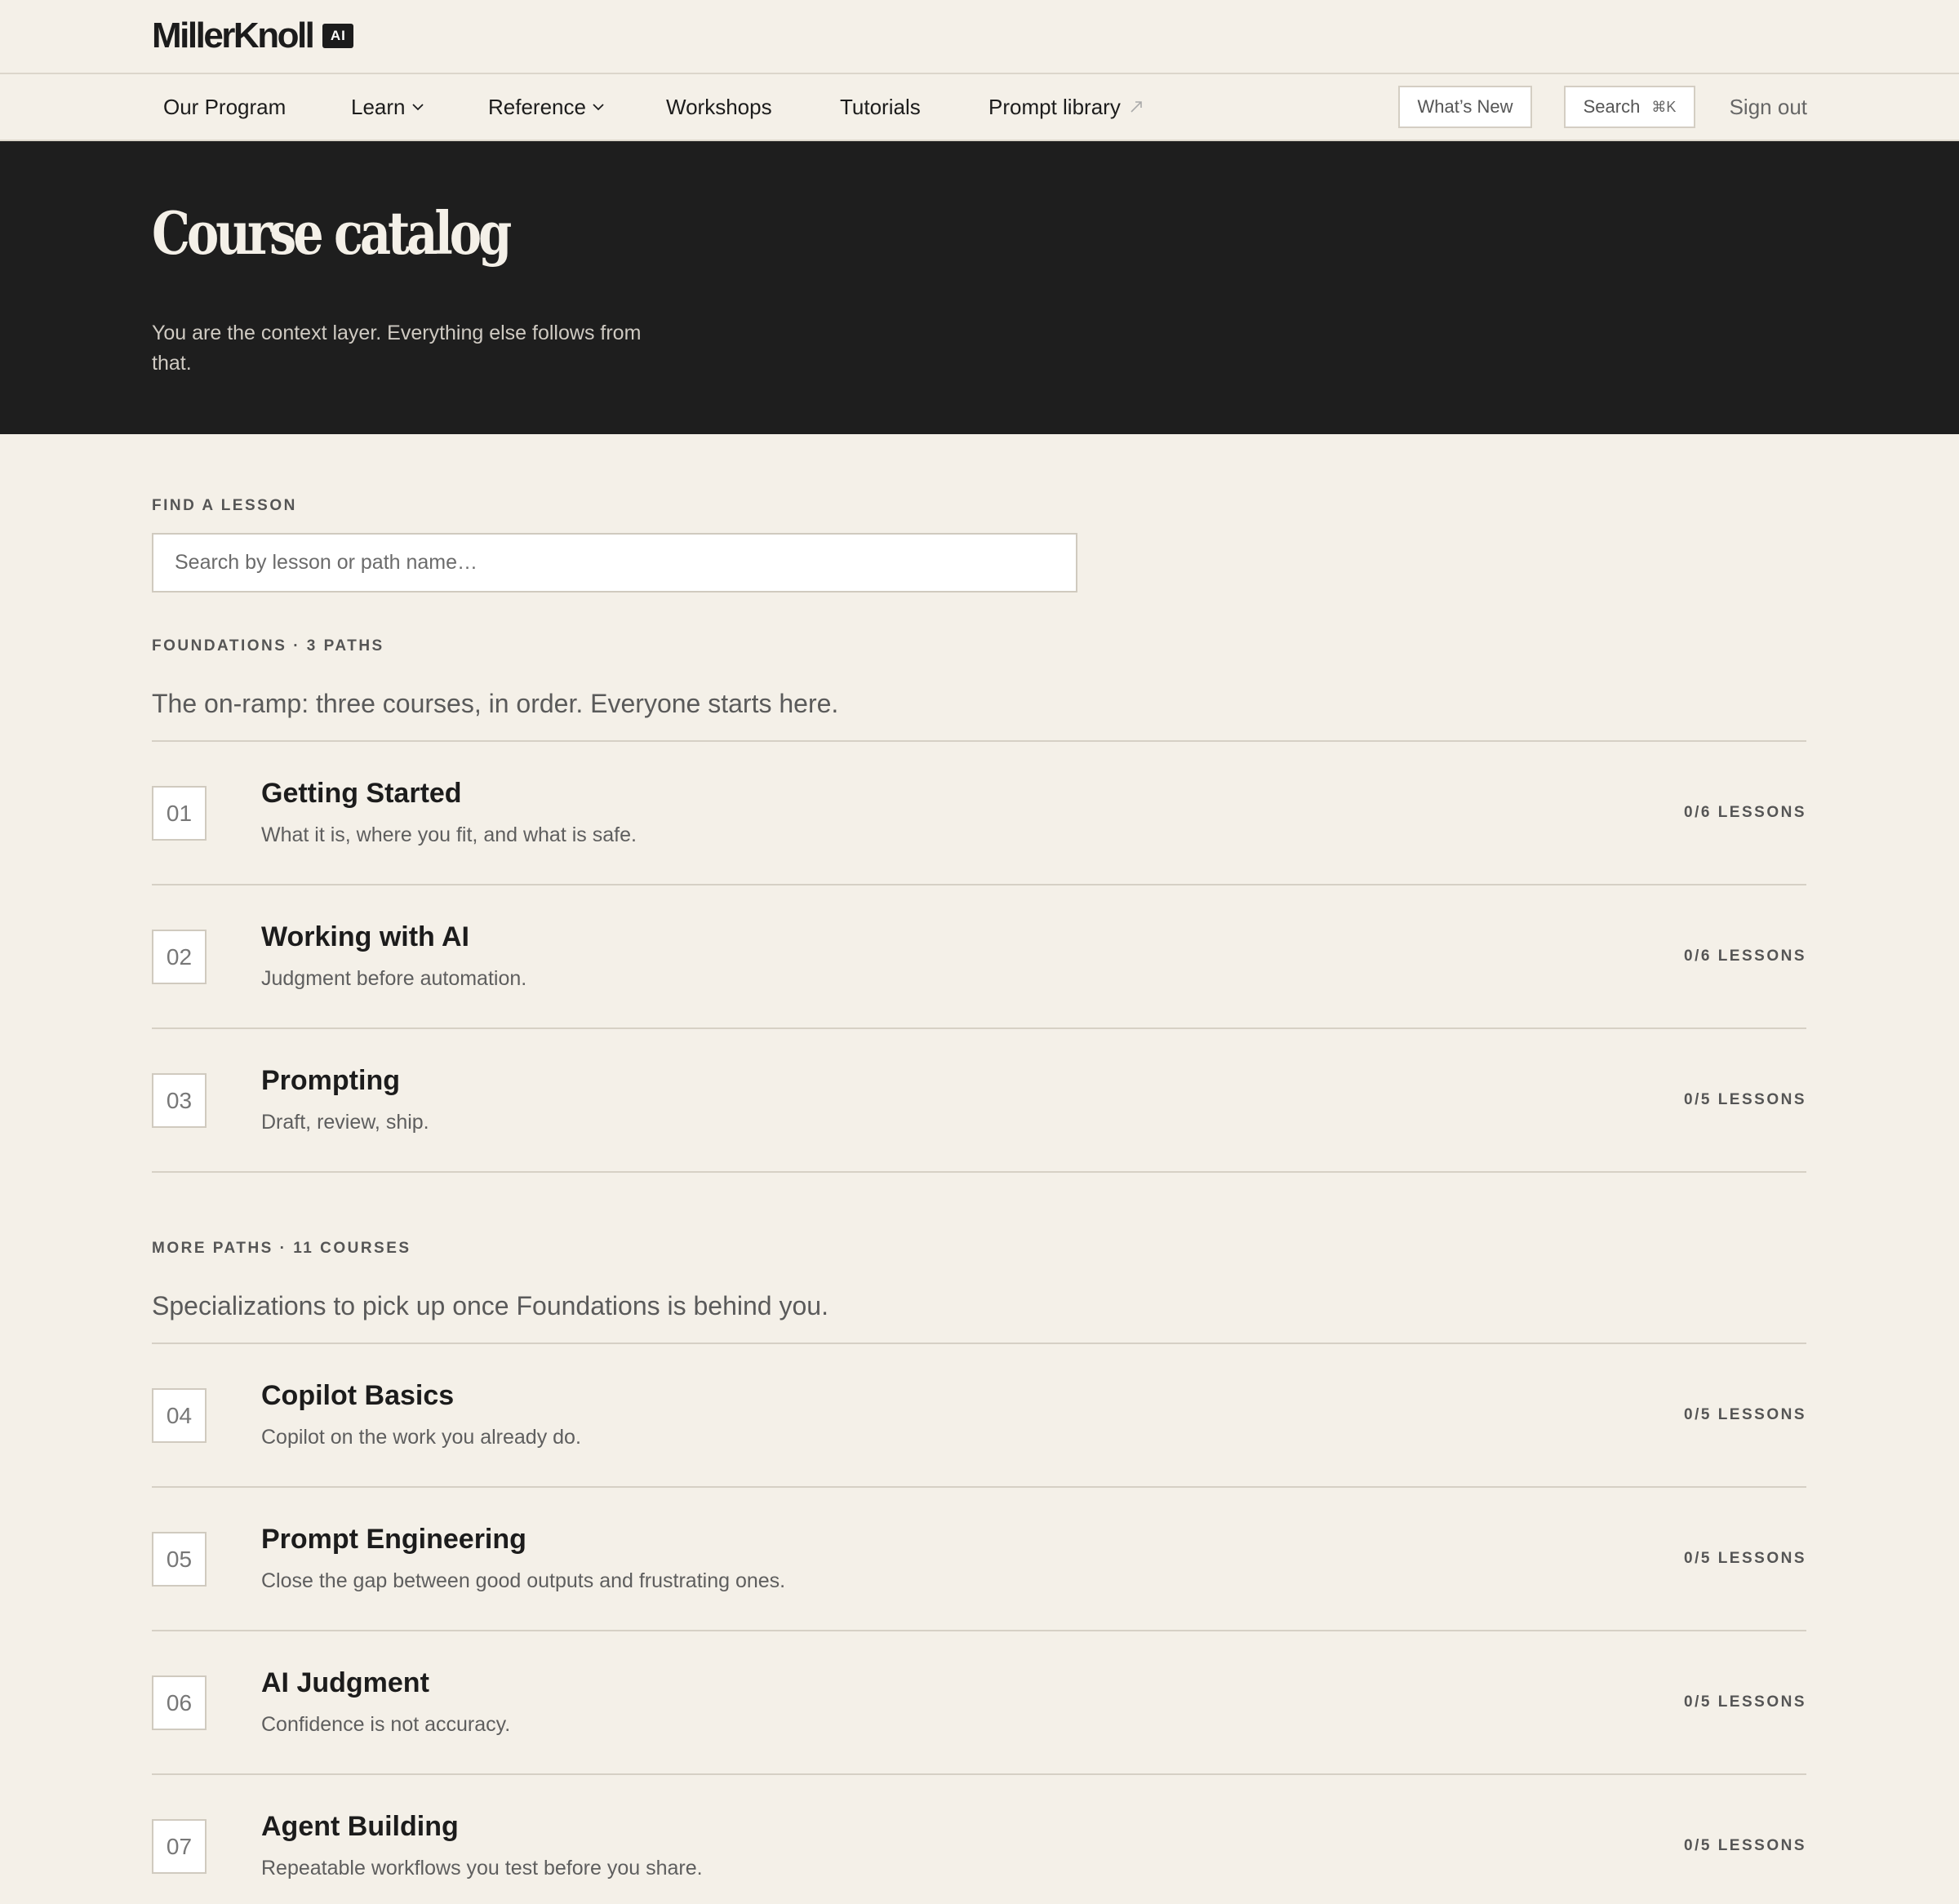  I want to click on course-number: 07, so click(179, 1846).